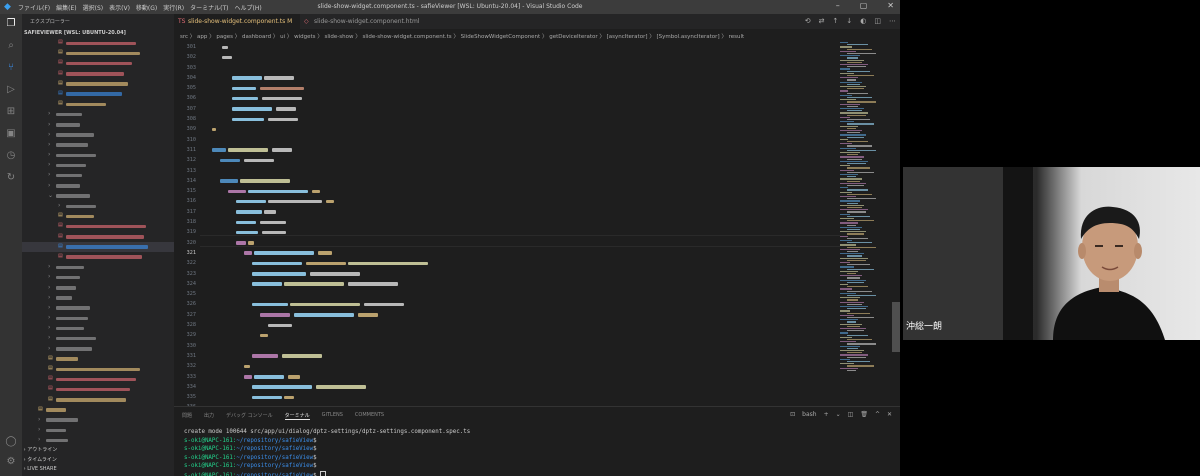 The width and height of the screenshot is (1200, 476). What do you see at coordinates (864, 414) in the screenshot?
I see `kill-terminal-icon: 🗑` at bounding box center [864, 414].